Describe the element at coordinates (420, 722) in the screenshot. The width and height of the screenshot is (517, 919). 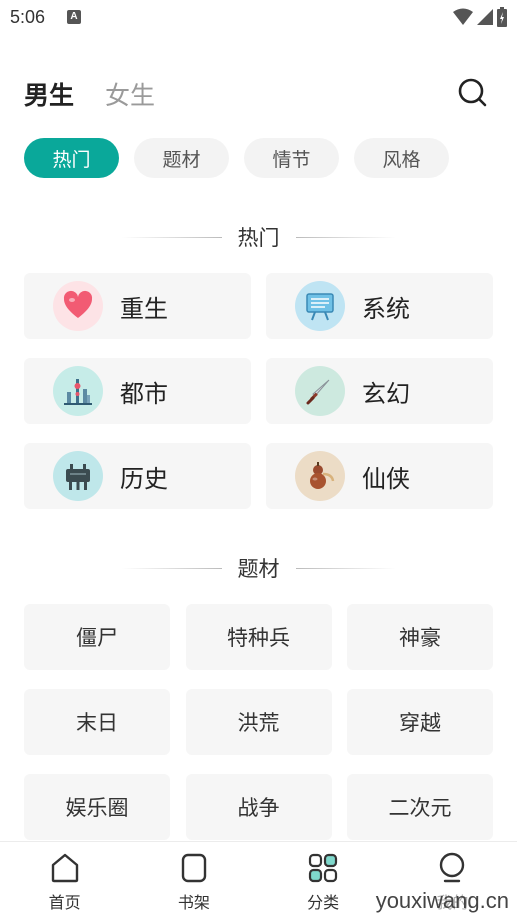
I see `topic-item: 穿越` at that location.